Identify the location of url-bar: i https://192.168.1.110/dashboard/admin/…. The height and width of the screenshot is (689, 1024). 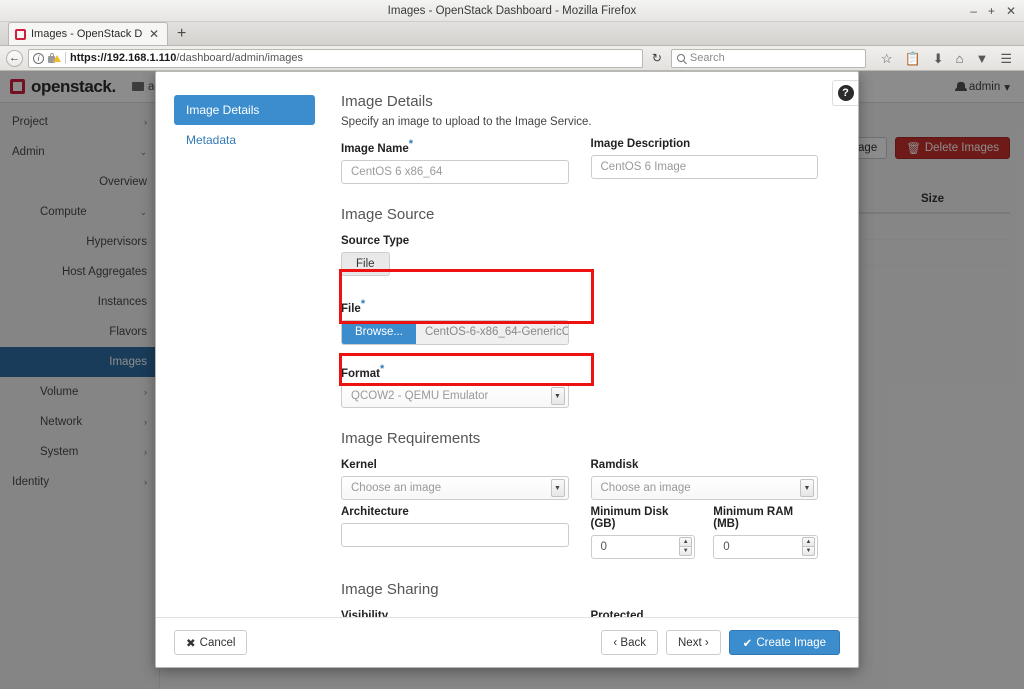
(335, 58).